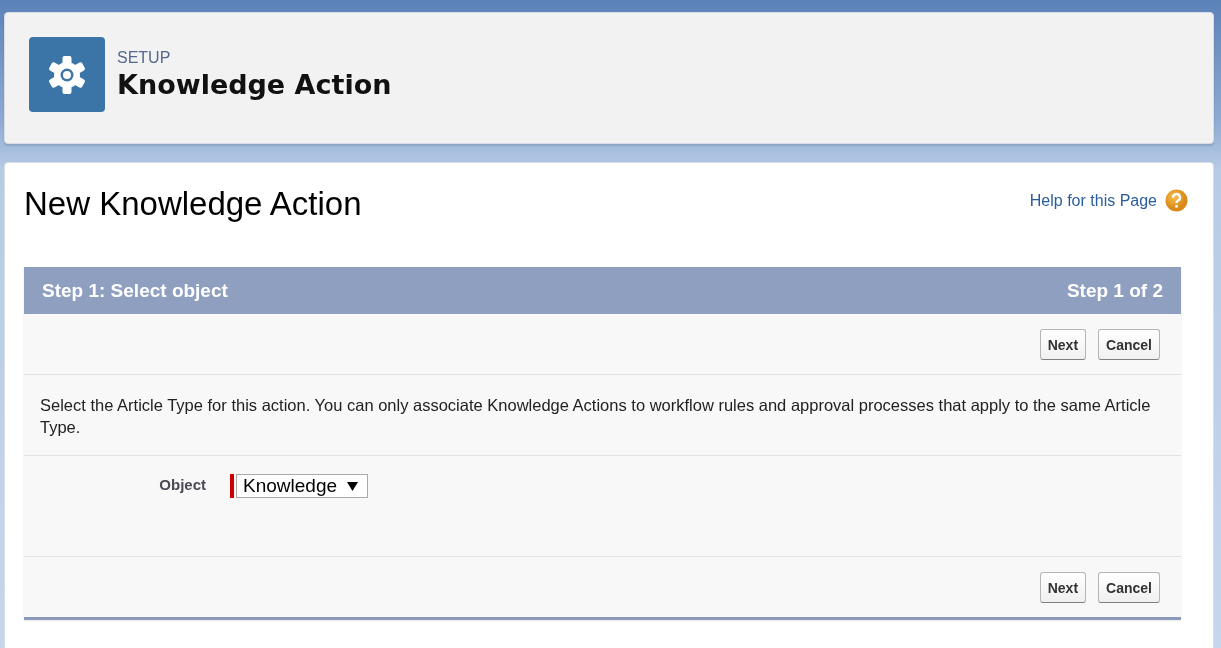 This screenshot has height=648, width=1221. I want to click on step-count: Step 1 of 2, so click(1114, 290).